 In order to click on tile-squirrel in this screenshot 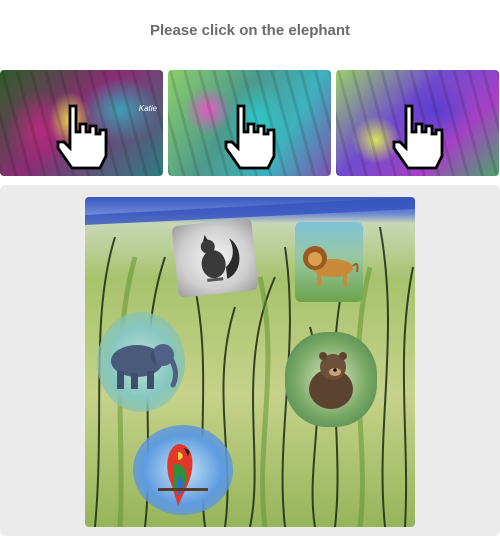, I will do `click(215, 258)`.